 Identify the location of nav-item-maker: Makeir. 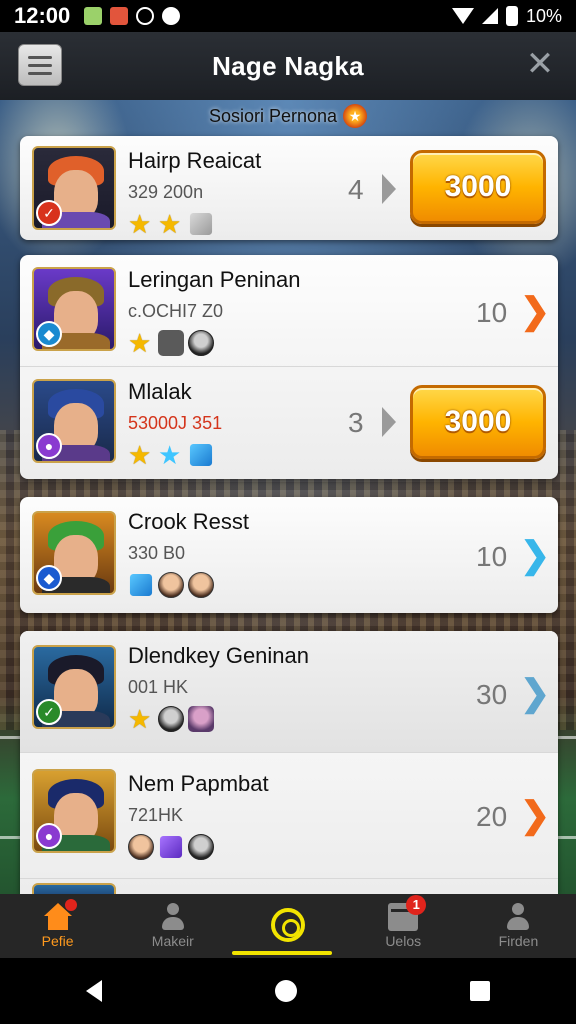
(172, 926).